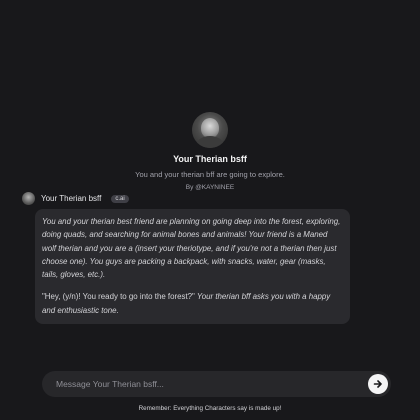  Describe the element at coordinates (71, 198) in the screenshot. I see `sender-name: Your Therian bsff` at that location.